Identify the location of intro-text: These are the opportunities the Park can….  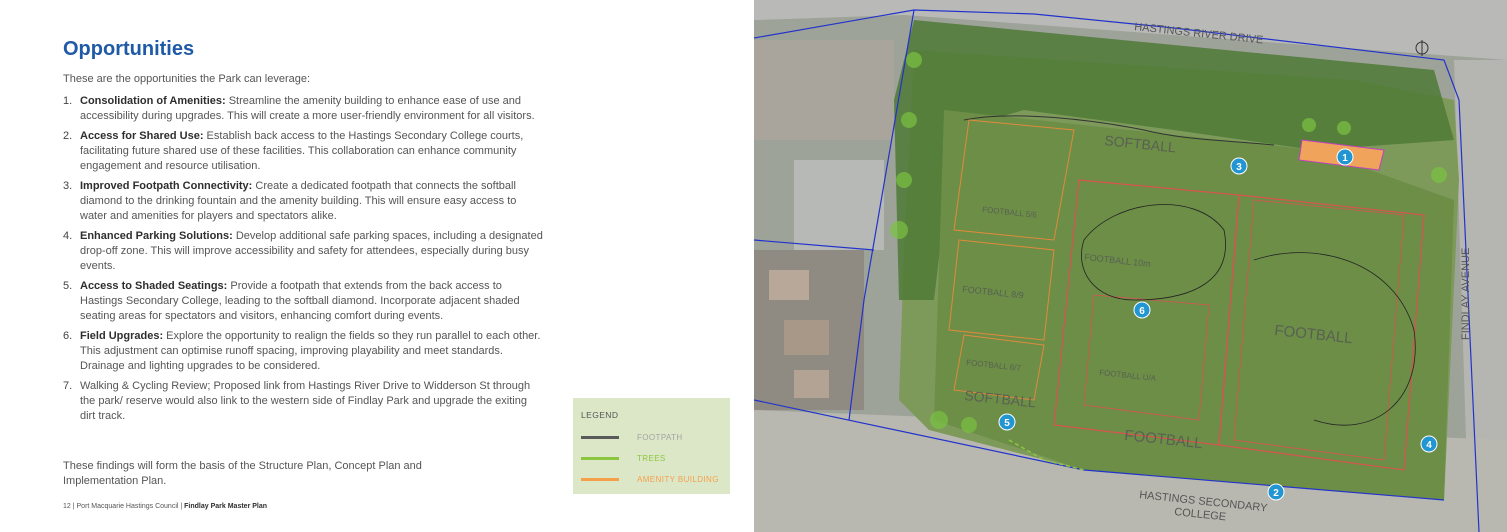
(187, 79).